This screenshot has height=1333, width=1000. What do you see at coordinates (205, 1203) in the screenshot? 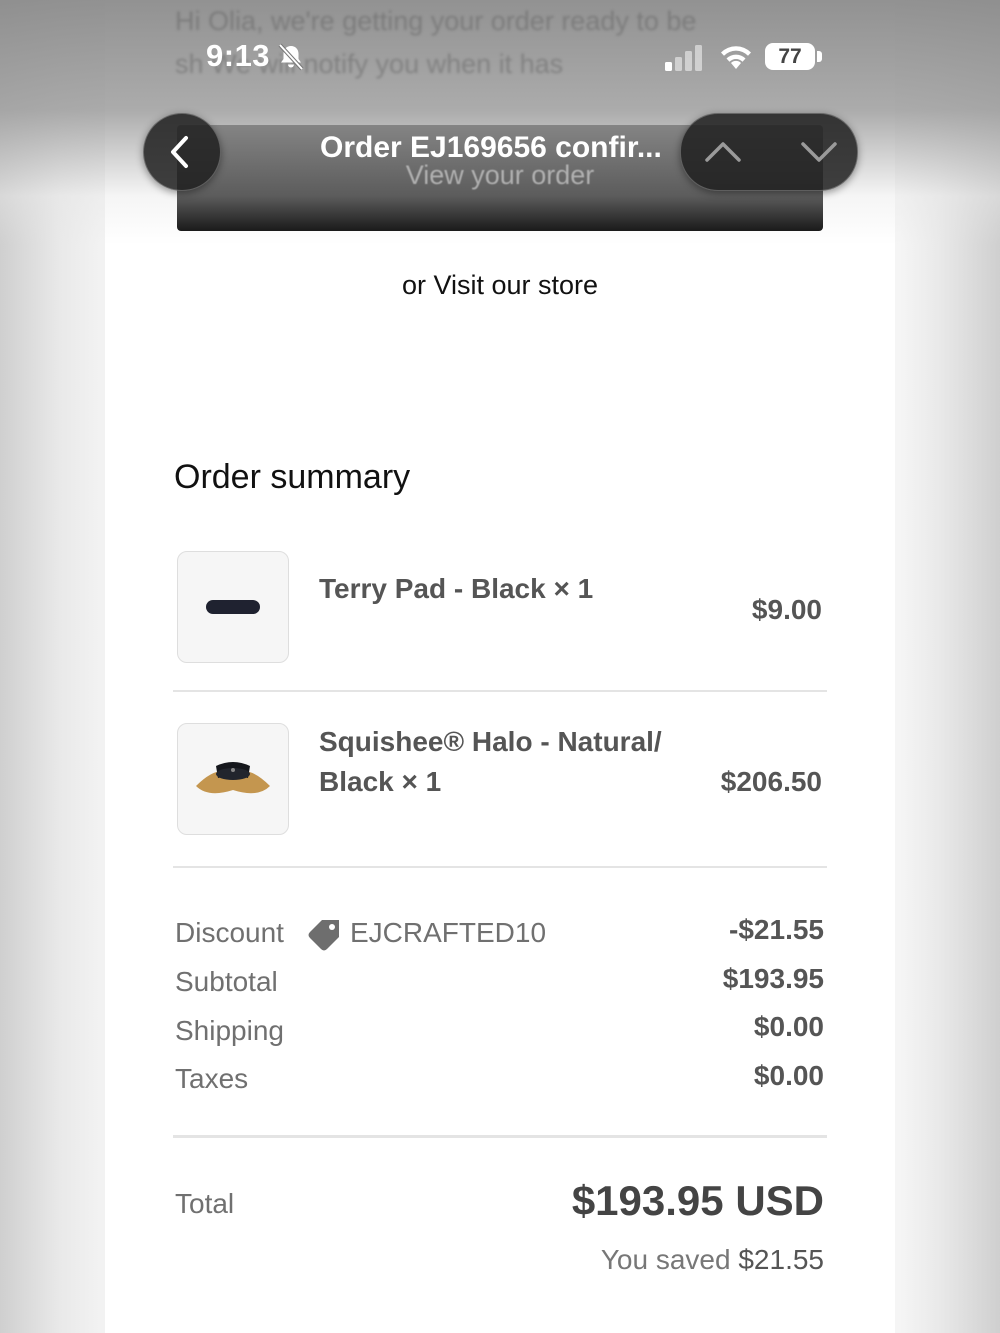
I see `total-label: Total` at bounding box center [205, 1203].